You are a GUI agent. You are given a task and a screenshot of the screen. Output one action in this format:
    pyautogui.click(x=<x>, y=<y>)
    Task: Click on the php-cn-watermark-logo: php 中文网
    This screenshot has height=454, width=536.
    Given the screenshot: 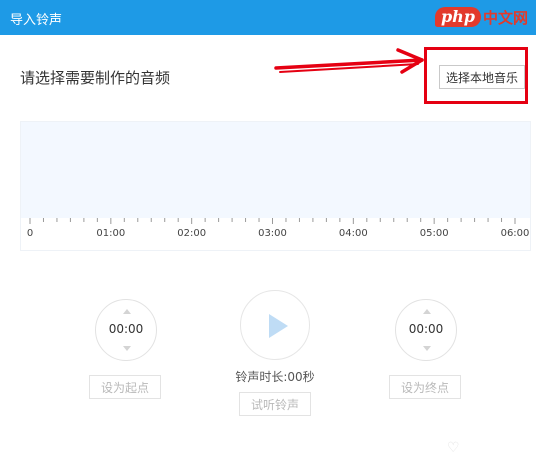 What is the action you would take?
    pyautogui.click(x=481, y=17)
    